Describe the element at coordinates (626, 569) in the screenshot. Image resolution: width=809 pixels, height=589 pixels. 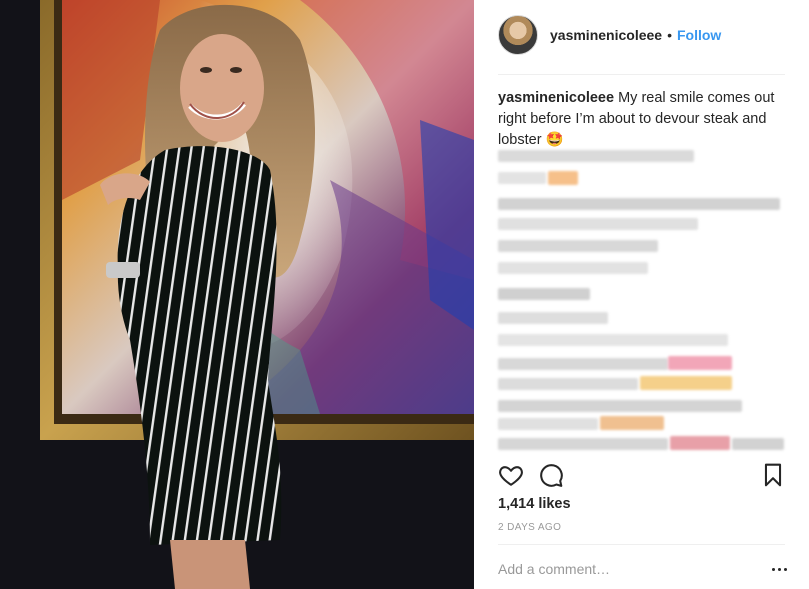
I see `add-comment-input` at that location.